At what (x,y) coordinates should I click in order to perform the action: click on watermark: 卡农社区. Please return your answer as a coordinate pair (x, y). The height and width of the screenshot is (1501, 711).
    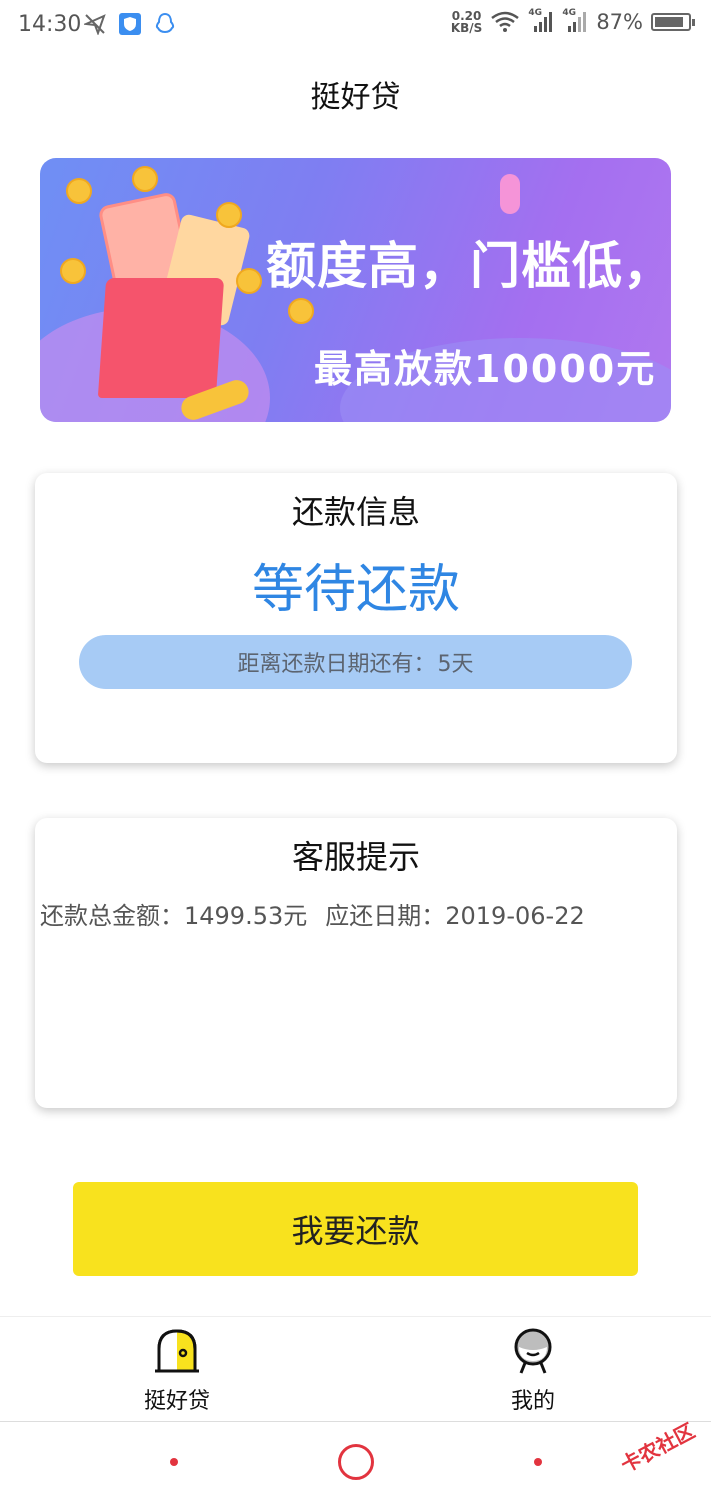
    Looking at the image, I should click on (657, 1448).